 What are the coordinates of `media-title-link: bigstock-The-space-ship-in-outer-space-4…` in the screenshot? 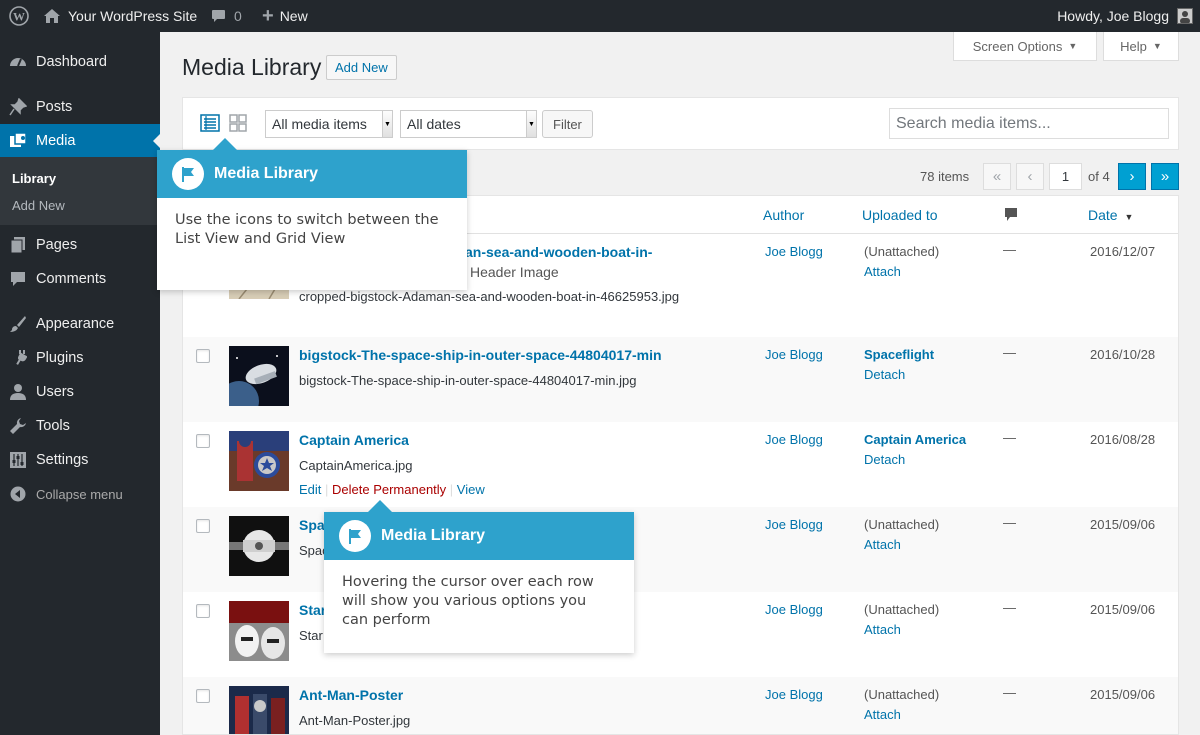 It's located at (480, 355).